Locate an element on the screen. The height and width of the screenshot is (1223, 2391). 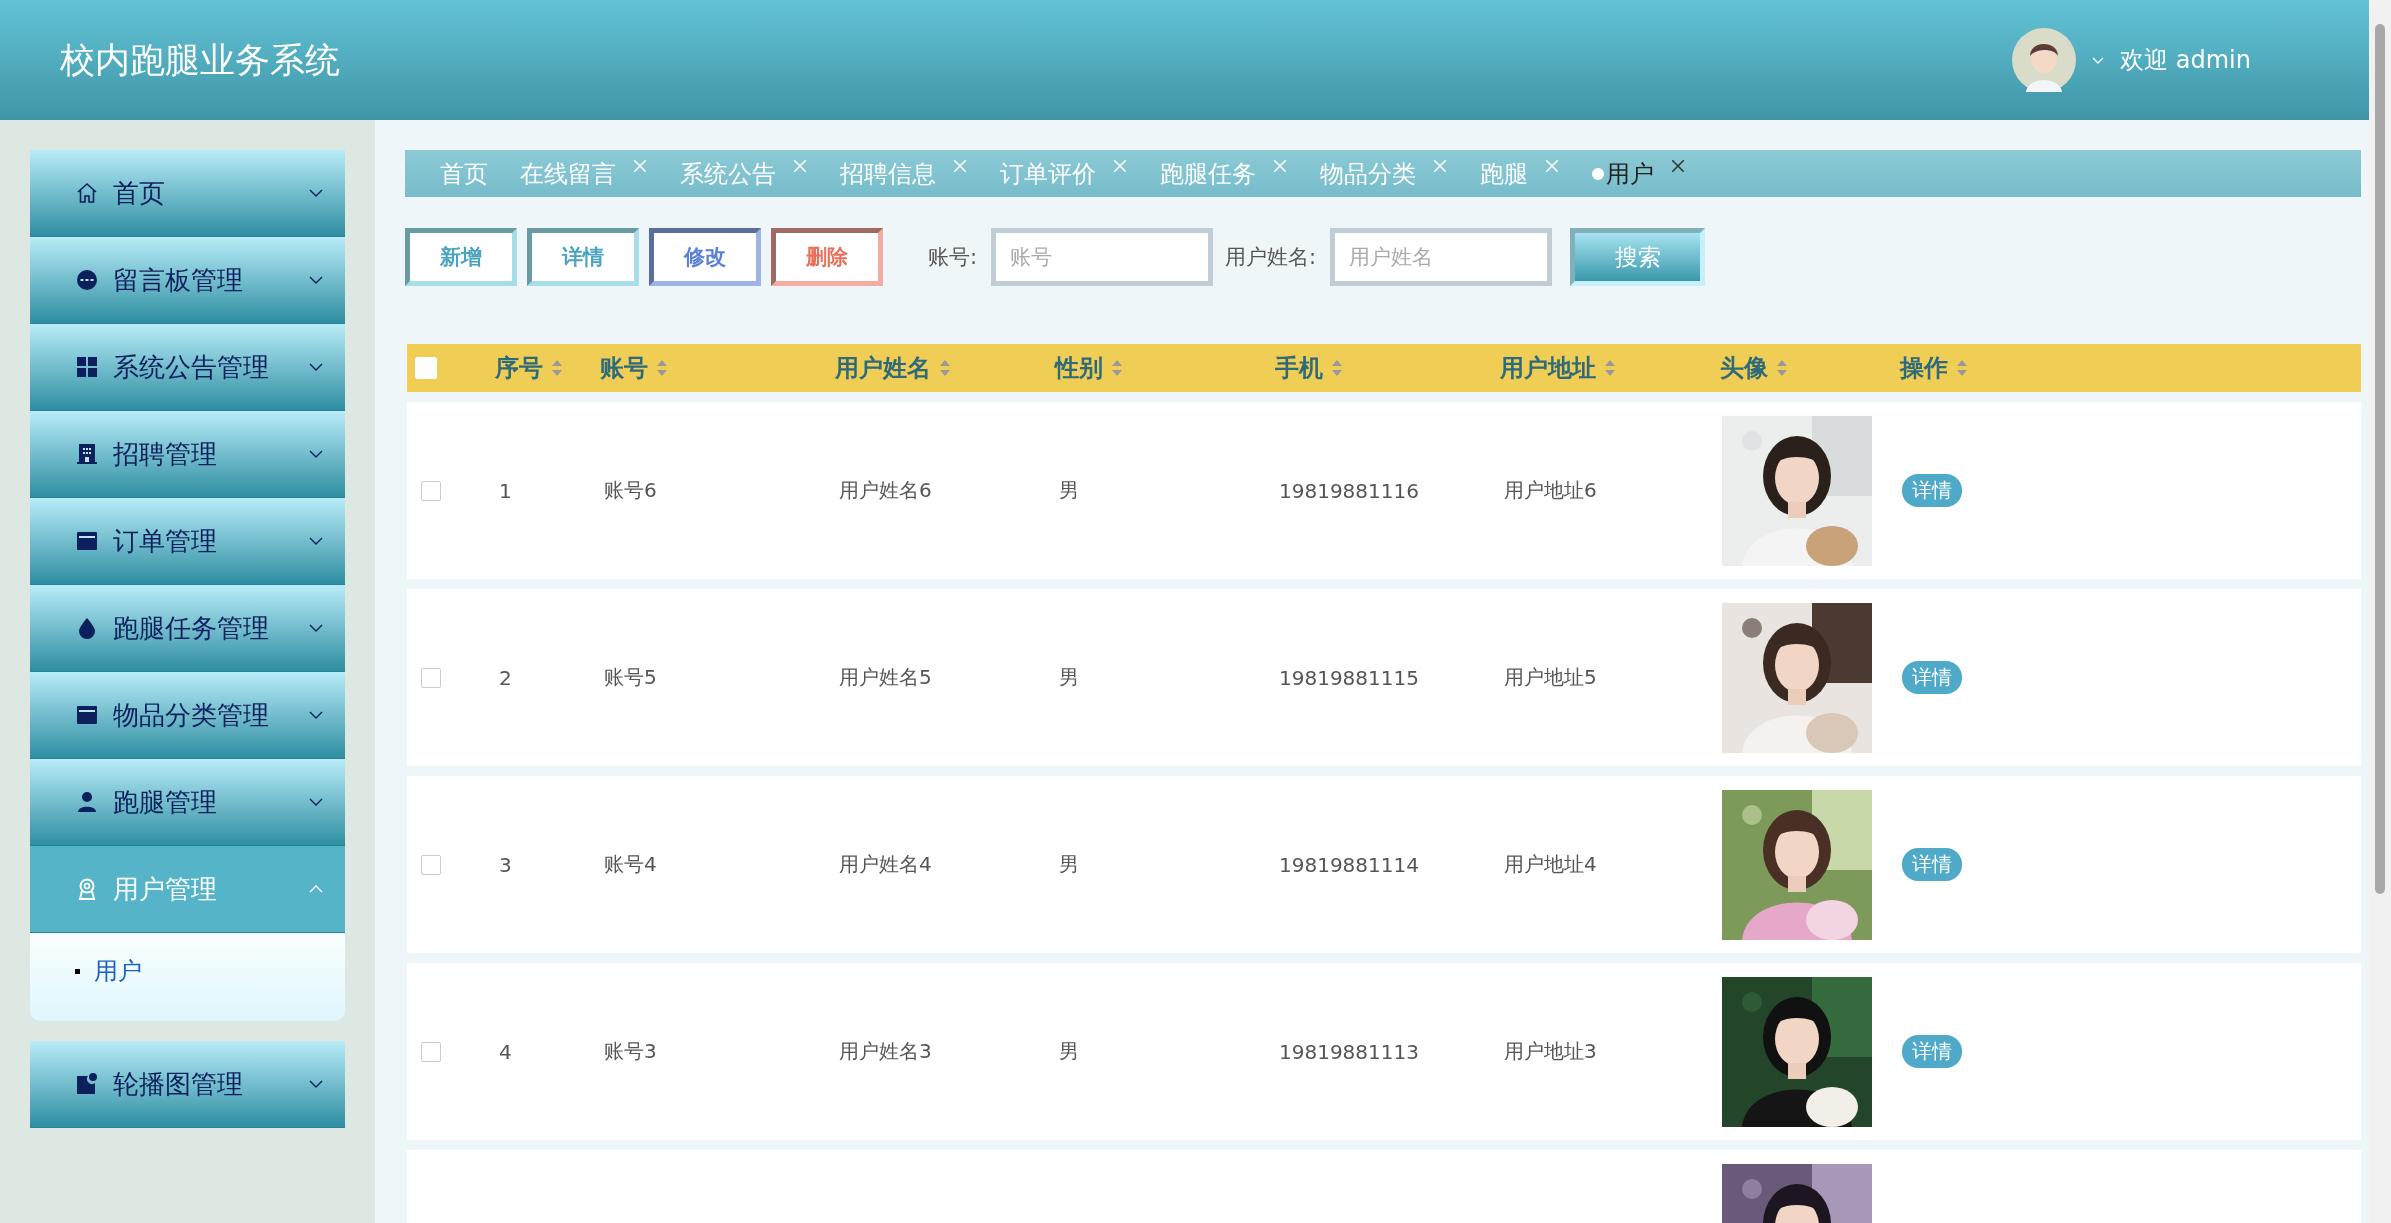
dots-circle-icon is located at coordinates (87, 280).